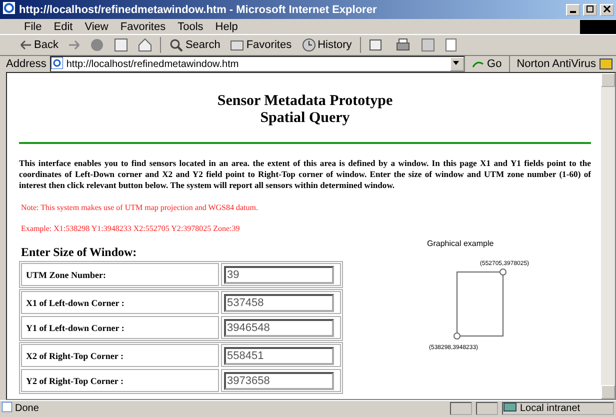 The height and width of the screenshot is (417, 616). I want to click on norton-antivirus-button: Norton AntiVirus, so click(565, 64).